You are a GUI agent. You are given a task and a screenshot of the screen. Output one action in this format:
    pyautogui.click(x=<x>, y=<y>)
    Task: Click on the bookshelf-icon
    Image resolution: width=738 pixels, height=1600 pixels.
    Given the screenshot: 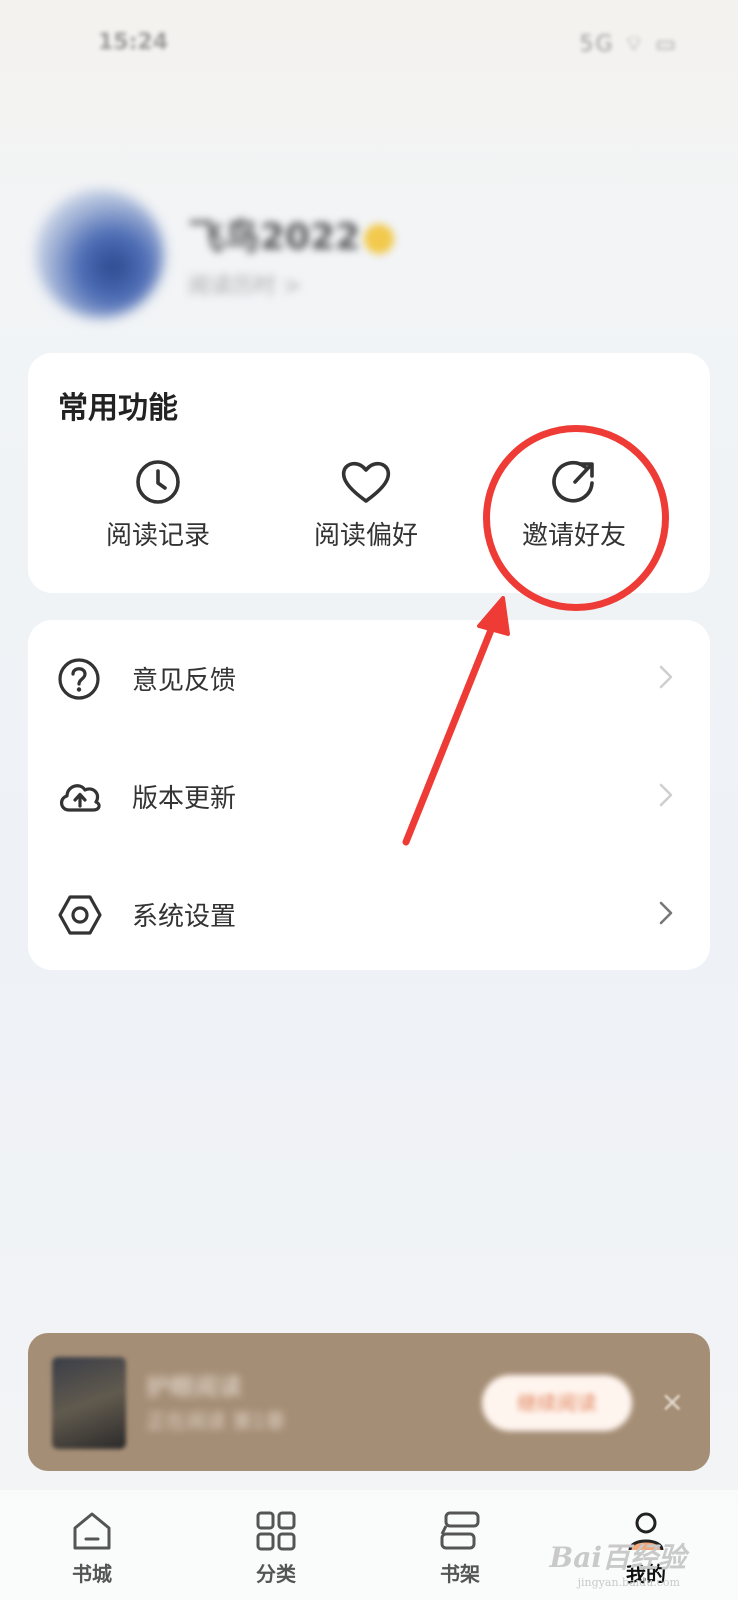 What is the action you would take?
    pyautogui.click(x=460, y=1530)
    